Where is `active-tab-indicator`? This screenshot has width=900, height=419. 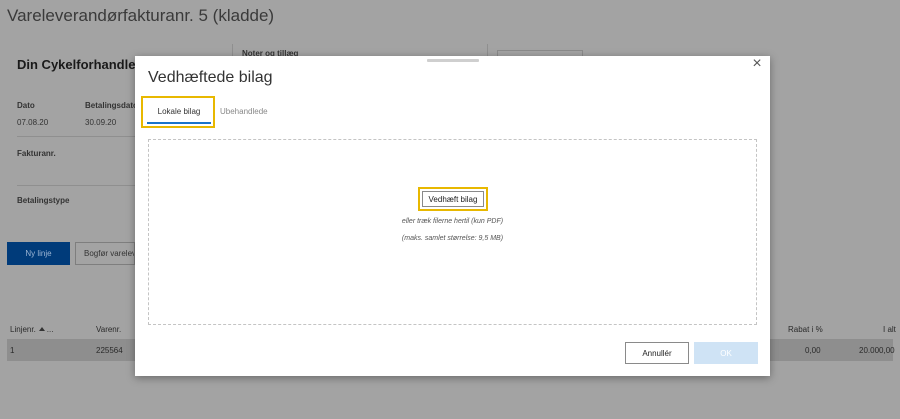 active-tab-indicator is located at coordinates (179, 123).